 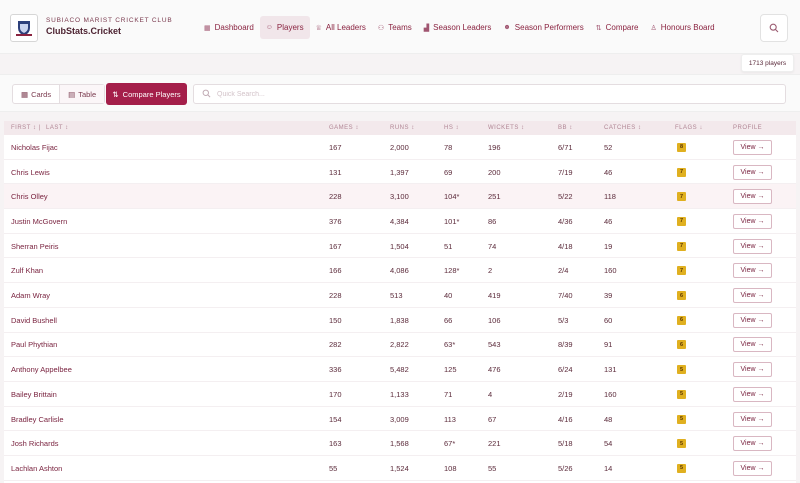 What do you see at coordinates (462, 27) in the screenshot?
I see `nav-label: Season Leaders` at bounding box center [462, 27].